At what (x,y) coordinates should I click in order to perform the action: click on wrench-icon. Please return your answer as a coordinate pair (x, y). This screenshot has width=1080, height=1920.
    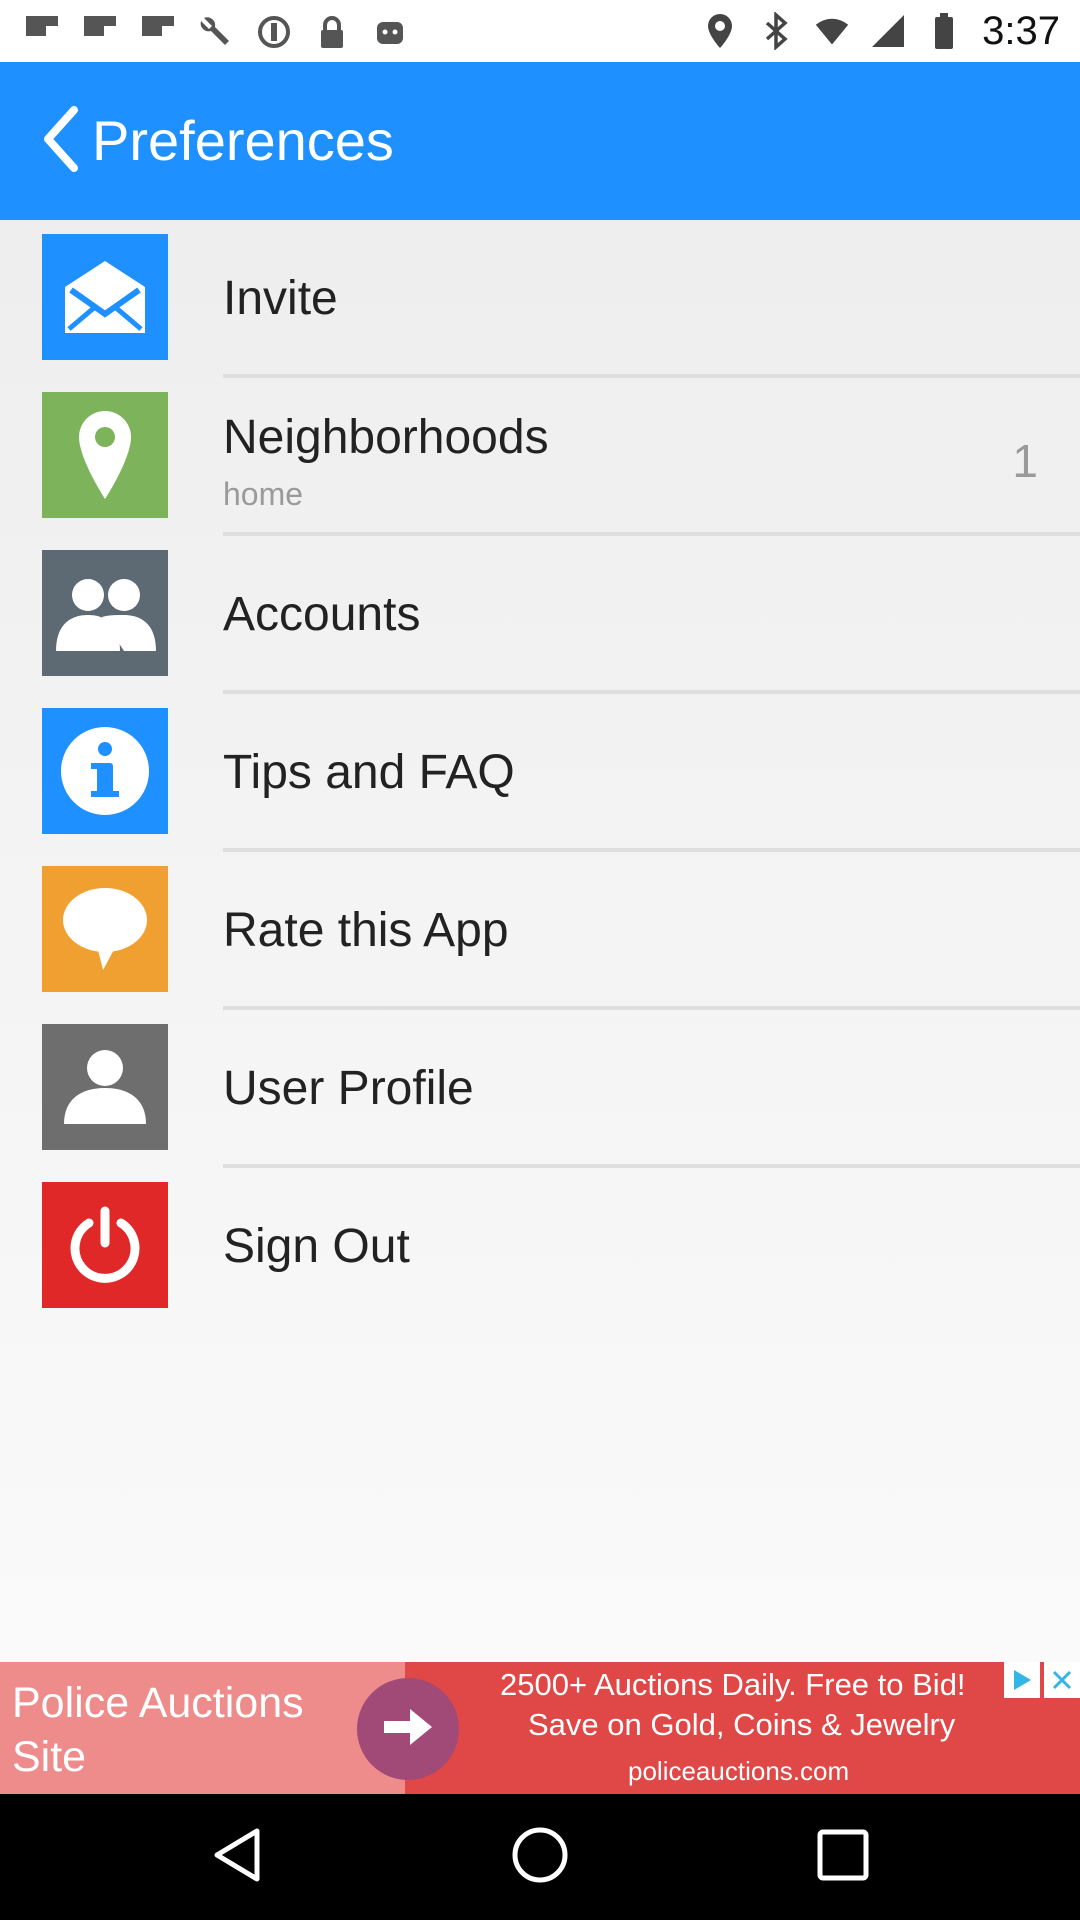
    Looking at the image, I should click on (216, 32).